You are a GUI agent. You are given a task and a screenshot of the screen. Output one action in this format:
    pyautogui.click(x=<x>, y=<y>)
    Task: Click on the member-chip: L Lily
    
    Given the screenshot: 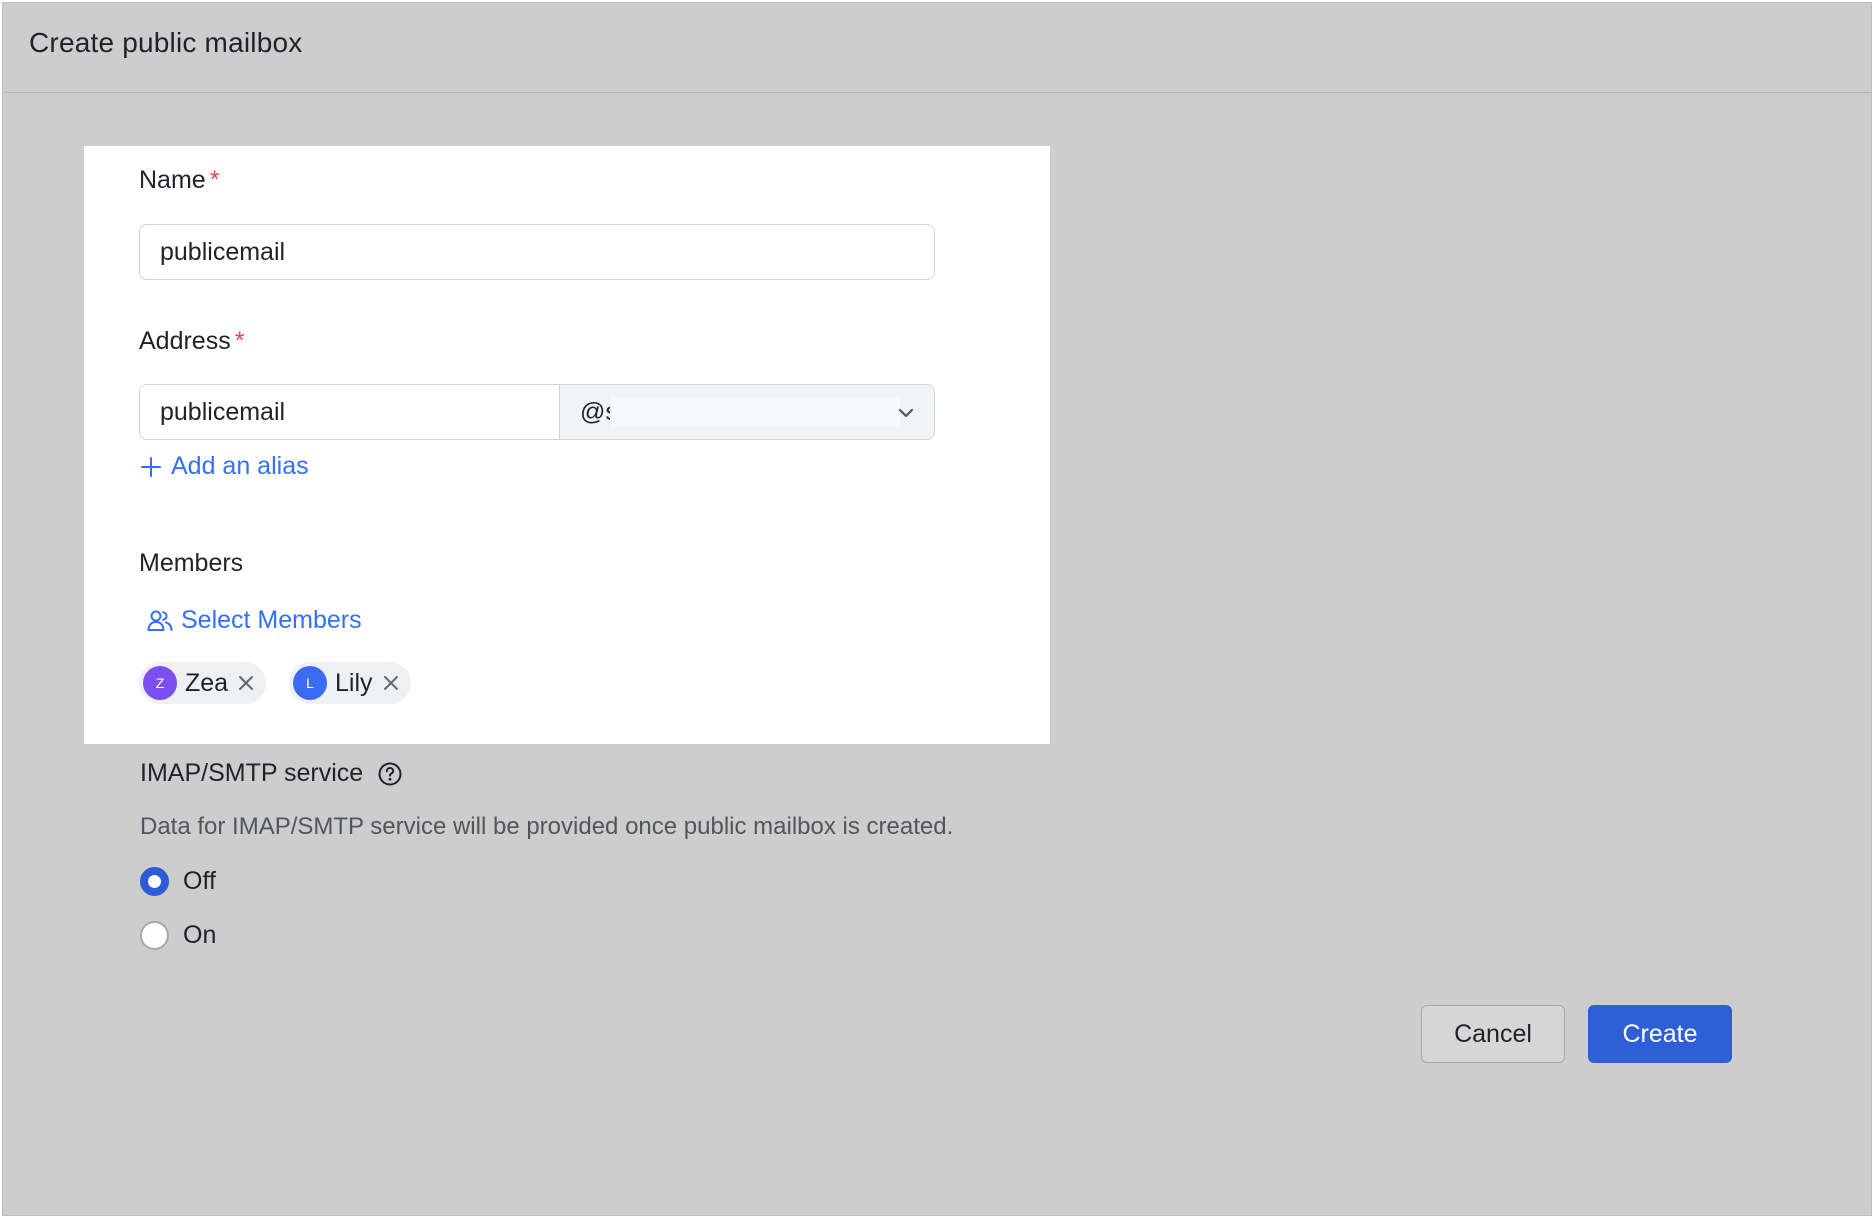 What is the action you would take?
    pyautogui.click(x=350, y=683)
    